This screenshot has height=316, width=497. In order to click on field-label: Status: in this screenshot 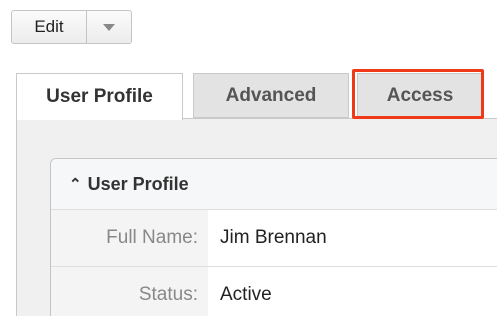, I will do `click(129, 291)`.